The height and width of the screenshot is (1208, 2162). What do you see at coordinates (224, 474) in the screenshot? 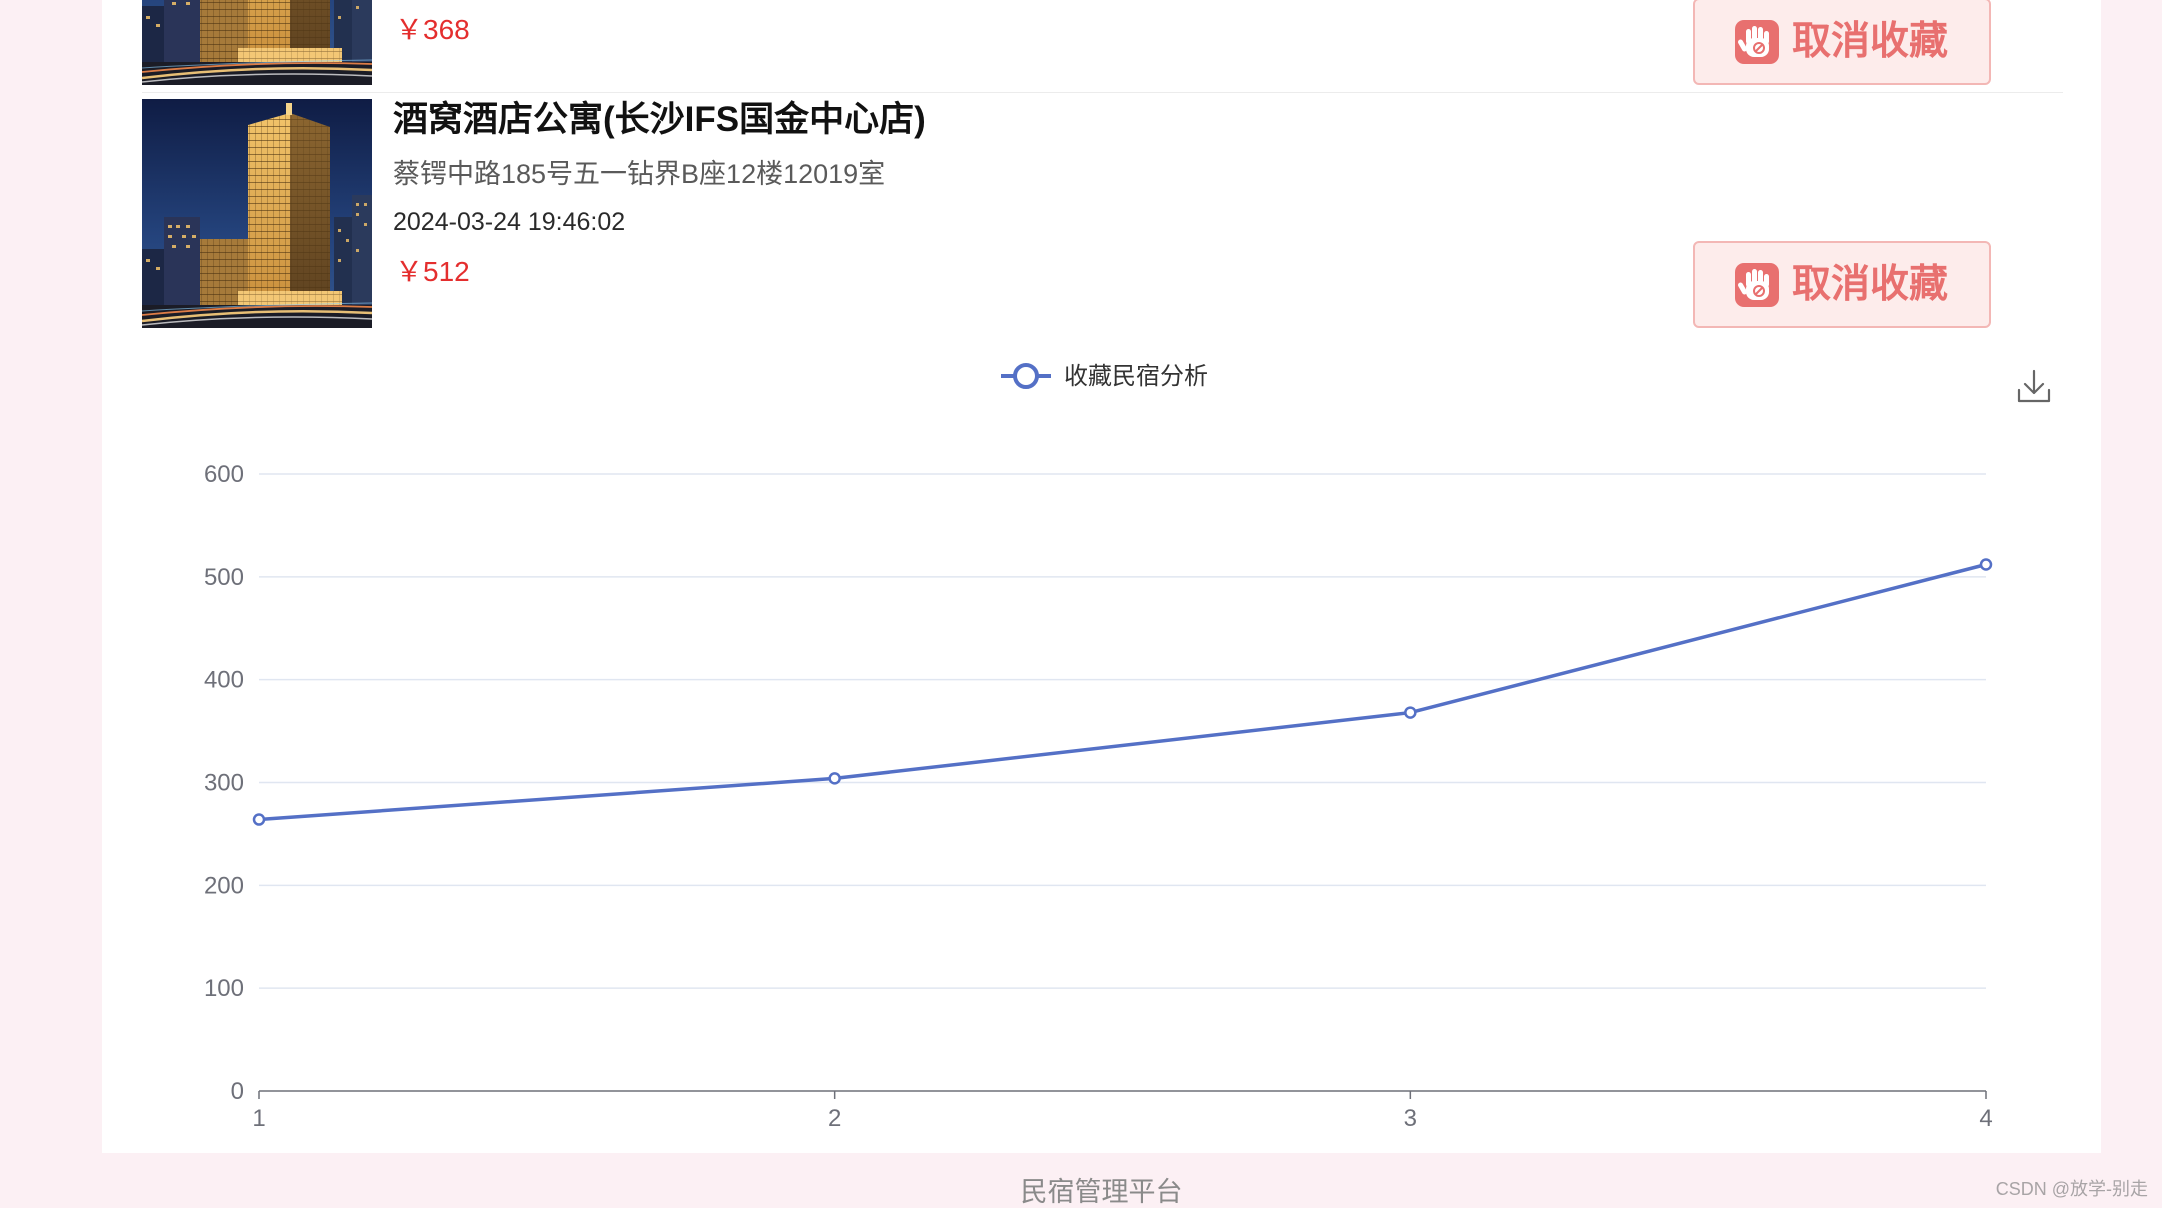
I see `y-tick-label: 600` at bounding box center [224, 474].